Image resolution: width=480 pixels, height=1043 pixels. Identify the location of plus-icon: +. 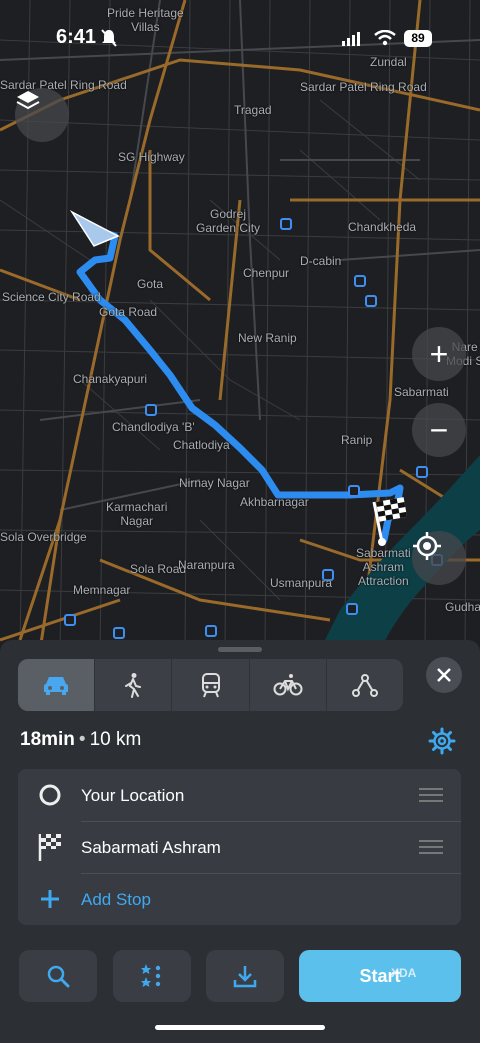
(439, 353).